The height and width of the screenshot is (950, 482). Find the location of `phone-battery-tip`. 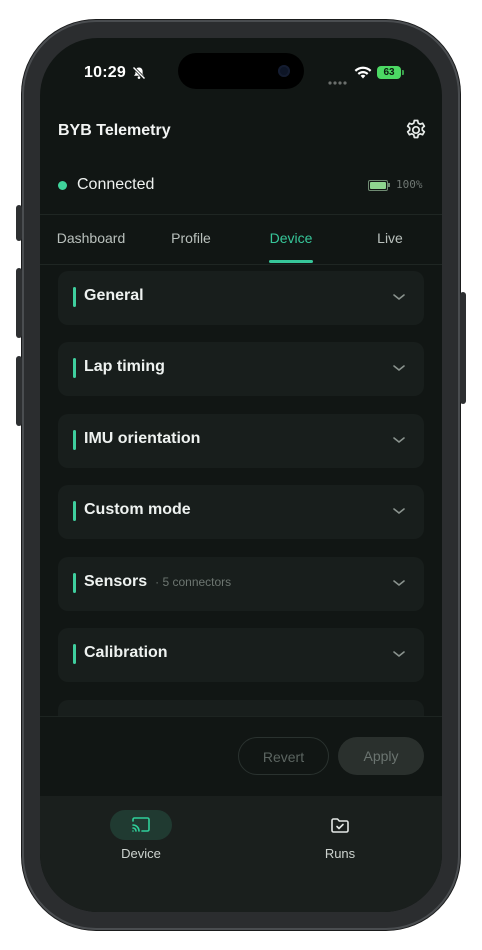

phone-battery-tip is located at coordinates (403, 72).